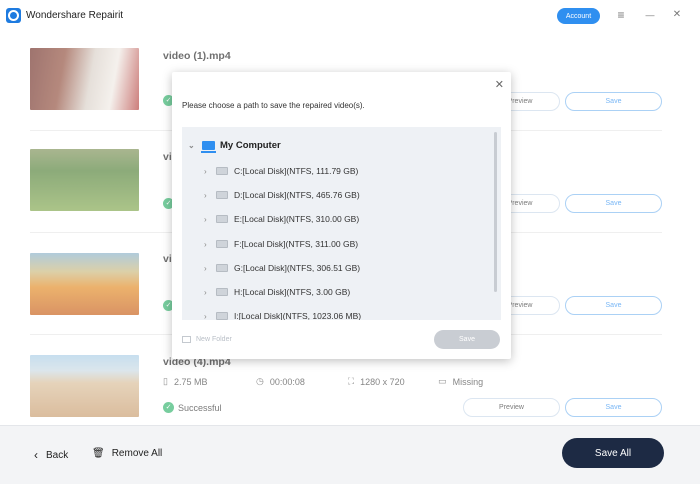 The image size is (700, 484). I want to click on remove-all-button: 🗑 Remove All, so click(127, 453).